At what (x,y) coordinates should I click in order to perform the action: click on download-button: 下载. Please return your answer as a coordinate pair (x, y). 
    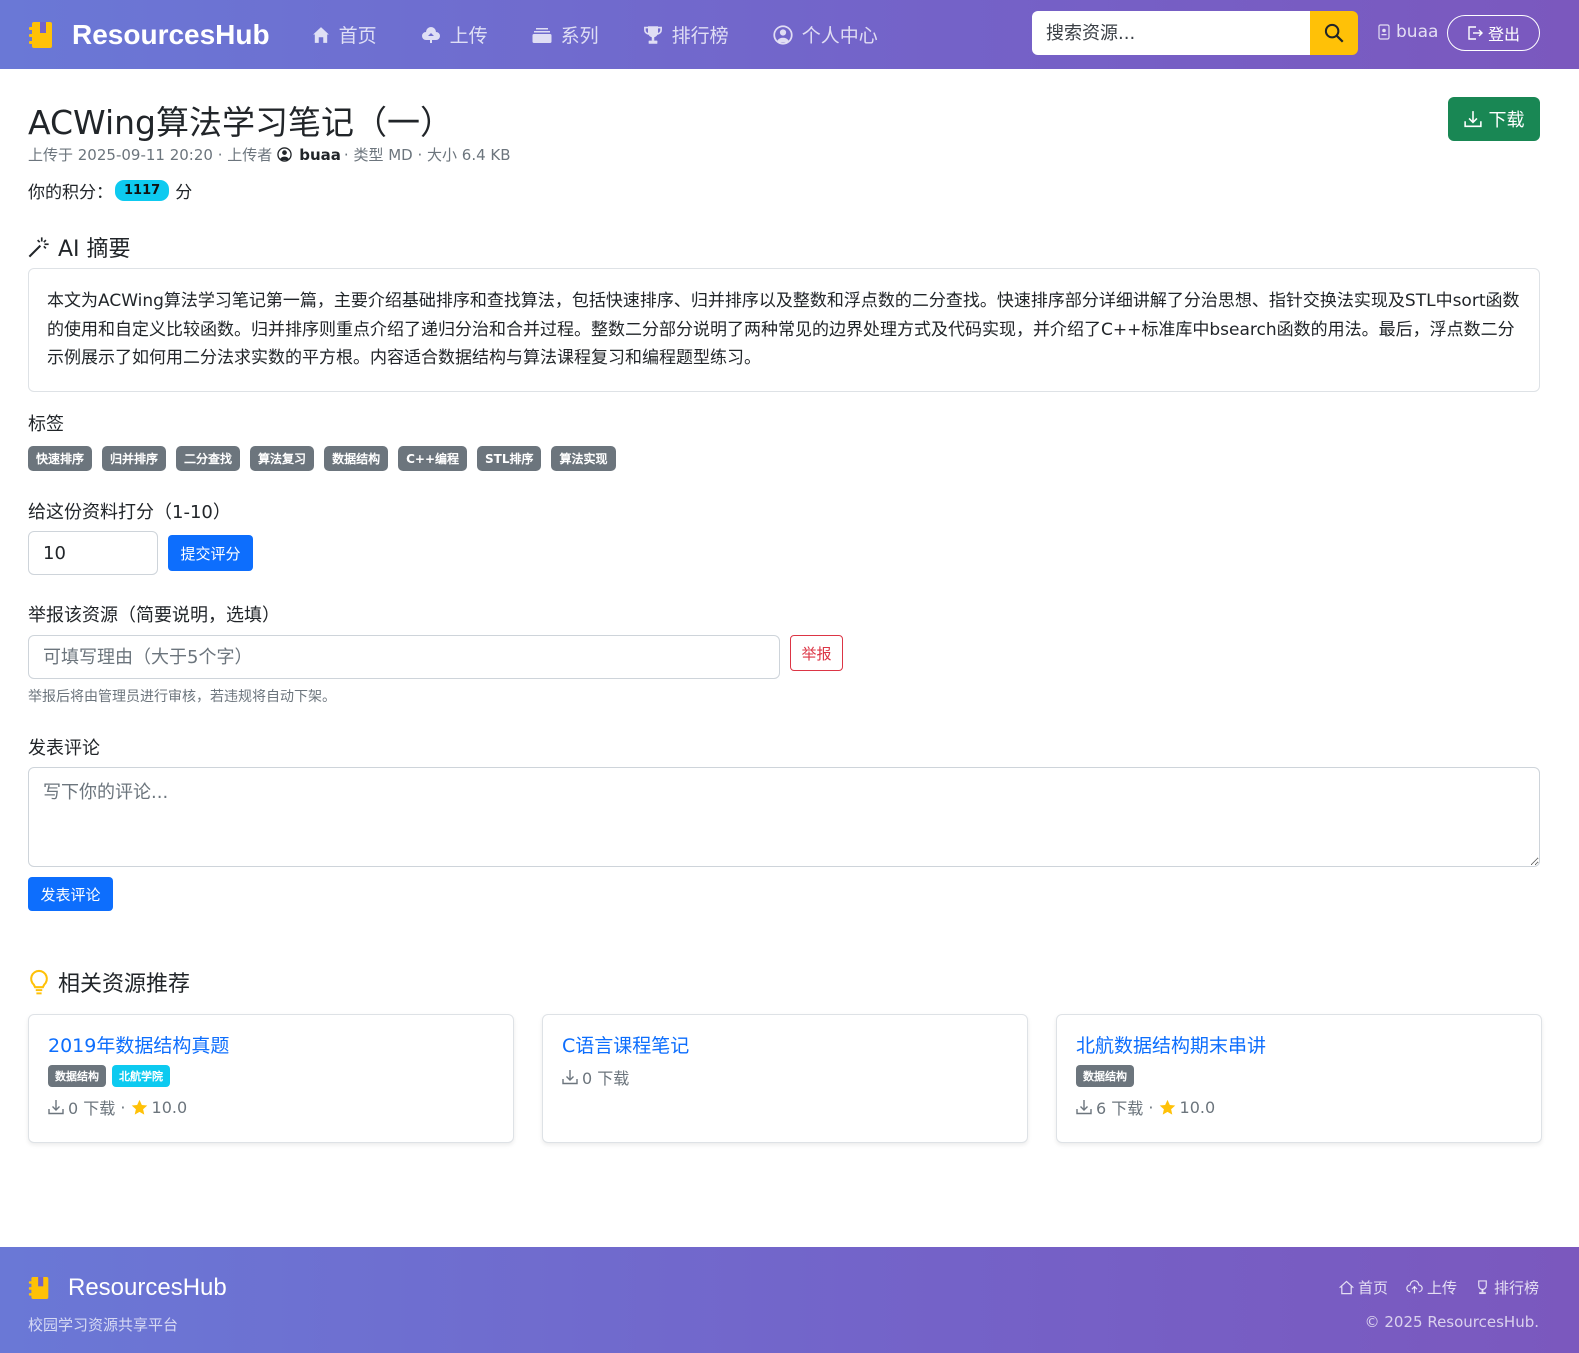
    Looking at the image, I should click on (1494, 119).